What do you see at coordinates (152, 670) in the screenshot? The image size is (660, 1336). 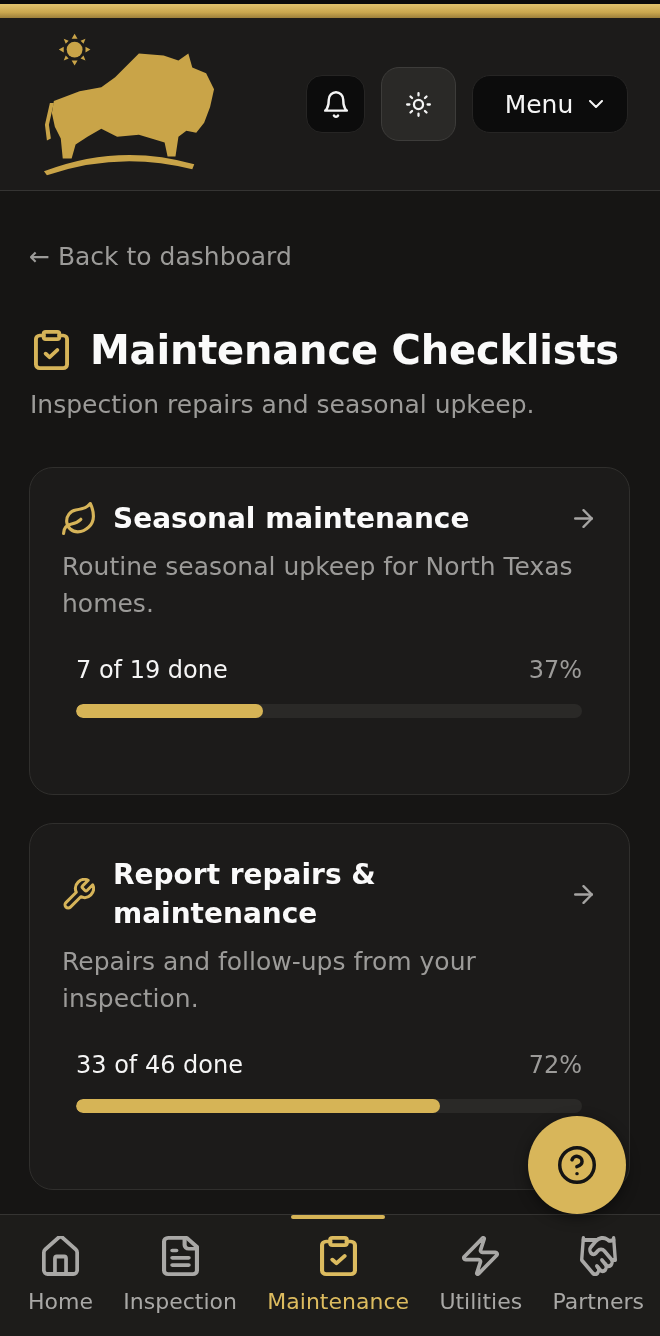 I see `progress-count: 7 of 19 done` at bounding box center [152, 670].